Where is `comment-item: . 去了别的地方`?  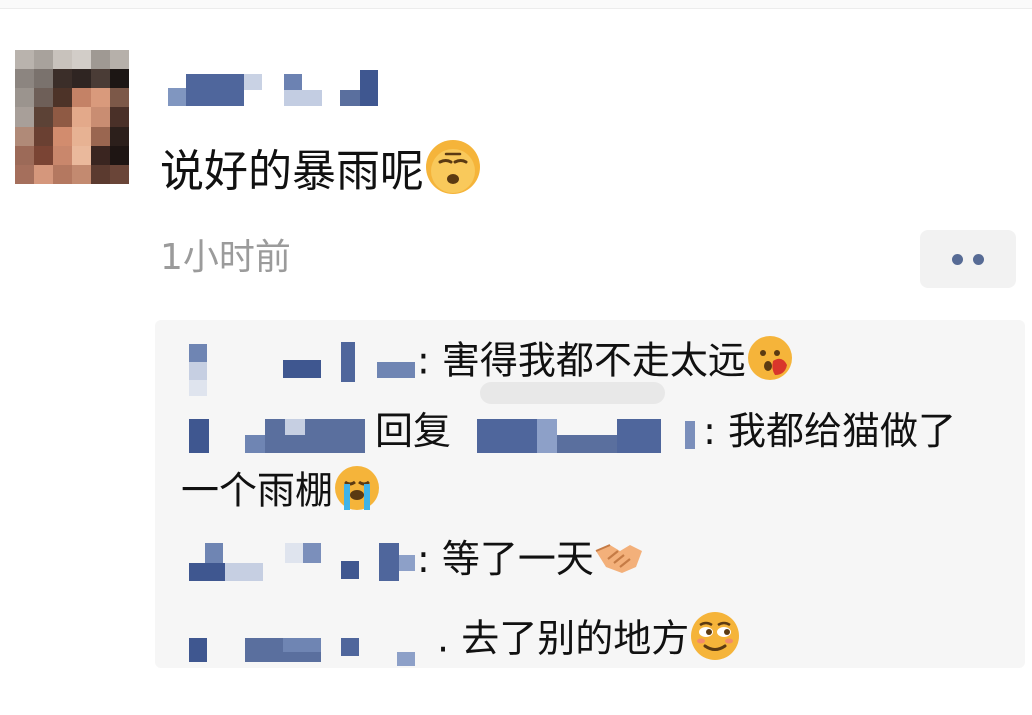
comment-item: . 去了别的地方 is located at coordinates (463, 641).